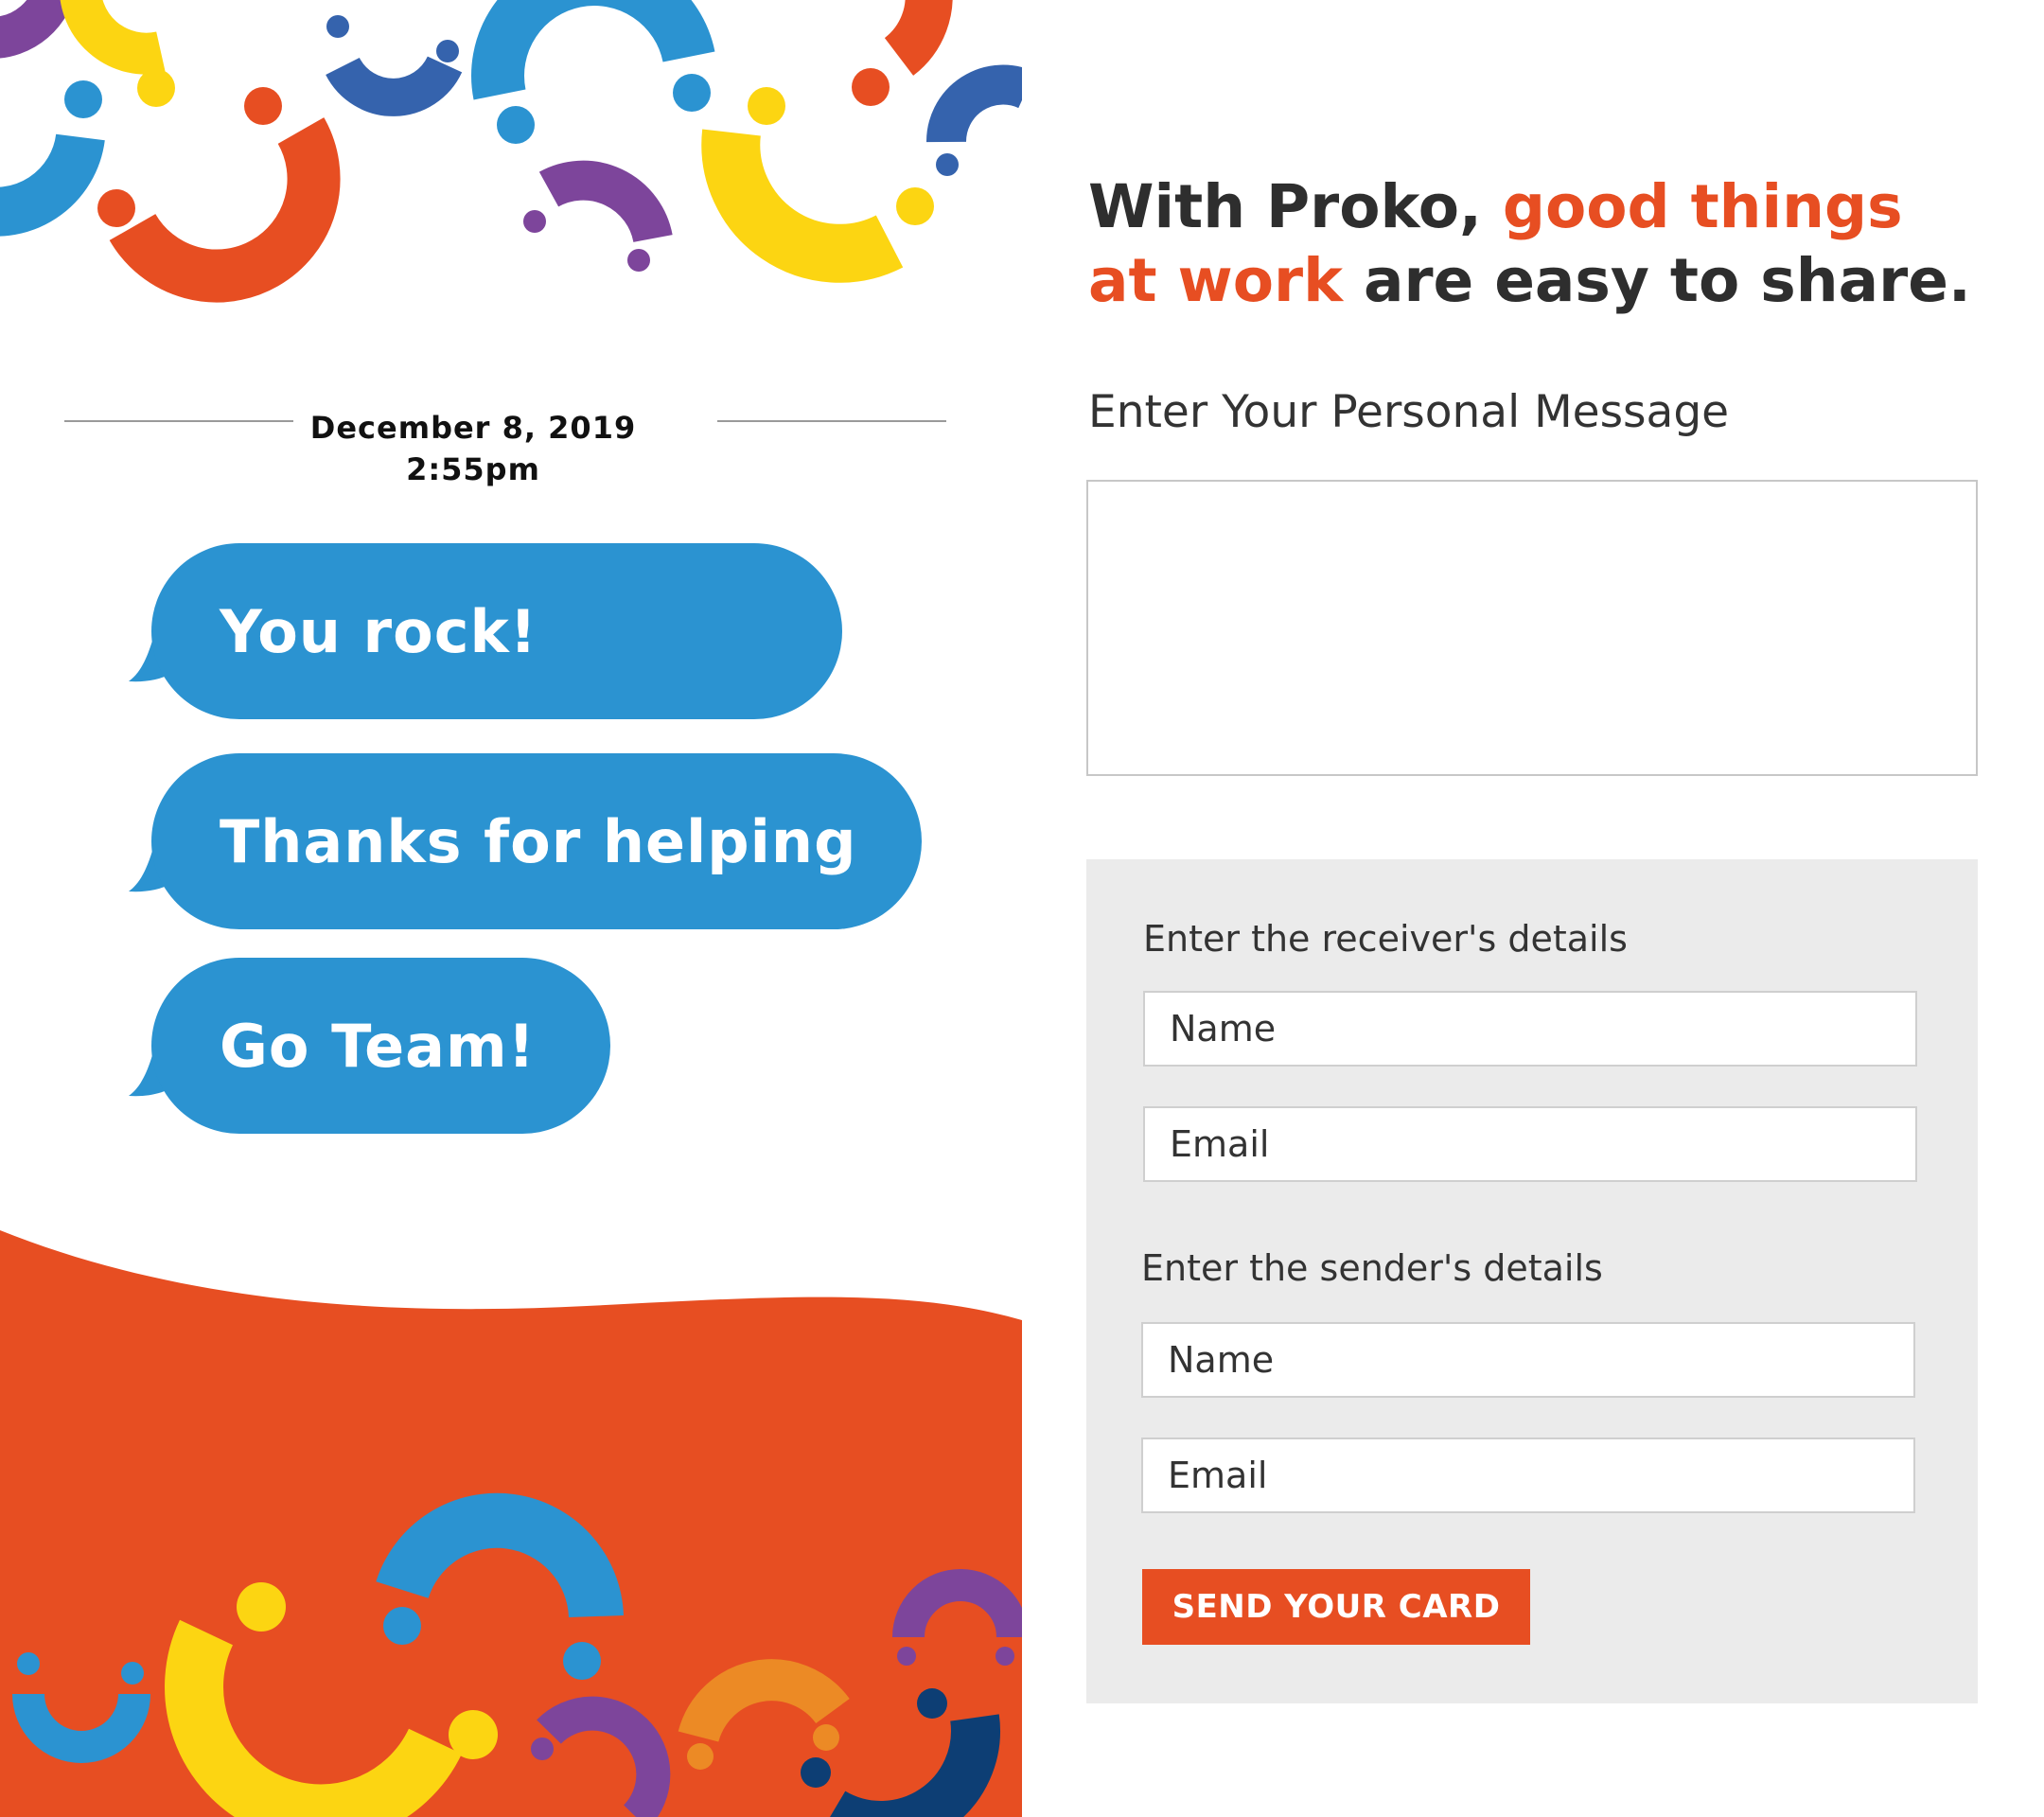 This screenshot has width=2044, height=1817. What do you see at coordinates (918, 38) in the screenshot?
I see `confetti-arc-orange-topright` at bounding box center [918, 38].